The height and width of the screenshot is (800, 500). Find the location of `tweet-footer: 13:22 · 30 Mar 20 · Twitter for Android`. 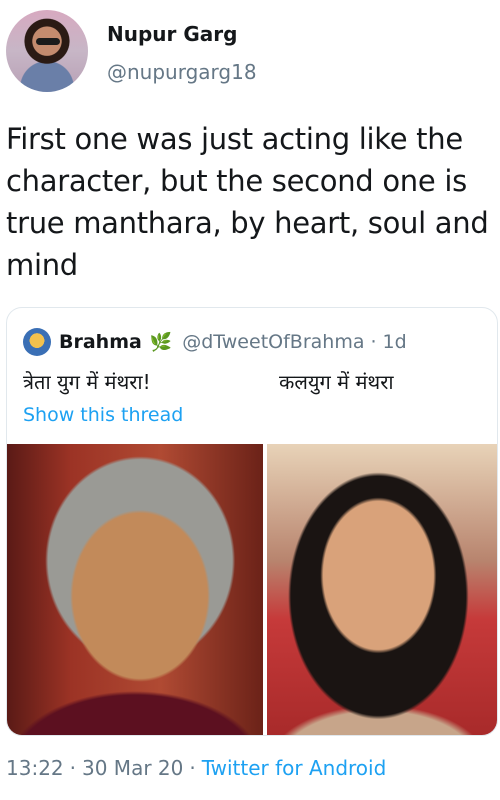

tweet-footer: 13:22 · 30 Mar 20 · Twitter for Android is located at coordinates (196, 768).